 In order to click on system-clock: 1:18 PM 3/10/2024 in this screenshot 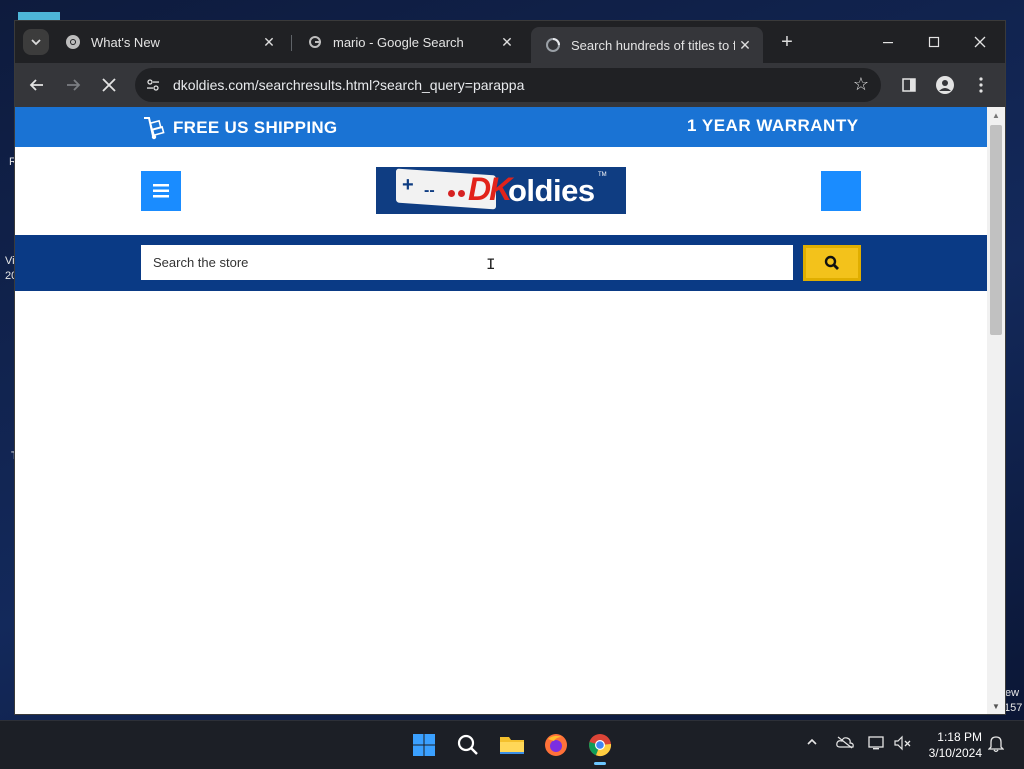, I will do `click(951, 745)`.